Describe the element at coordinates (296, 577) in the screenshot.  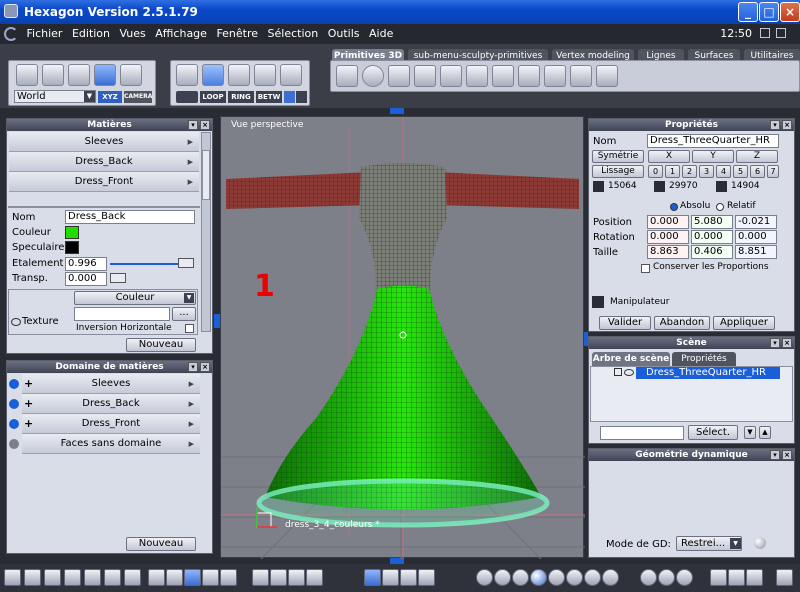
I see `zoom-icon` at that location.